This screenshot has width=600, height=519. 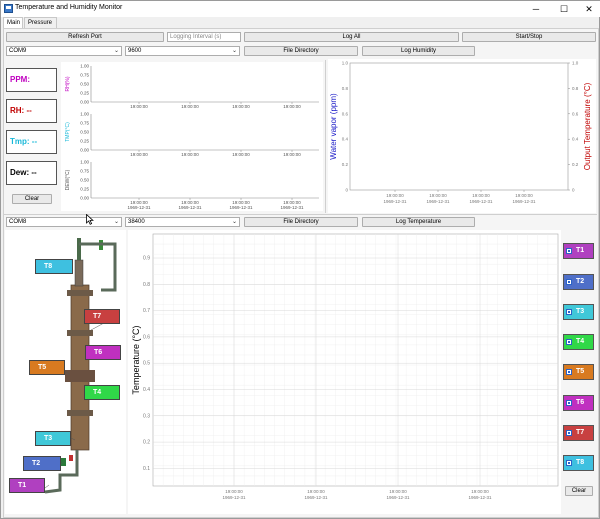 I want to click on y-tick-label: 0.9, so click(x=146, y=259).